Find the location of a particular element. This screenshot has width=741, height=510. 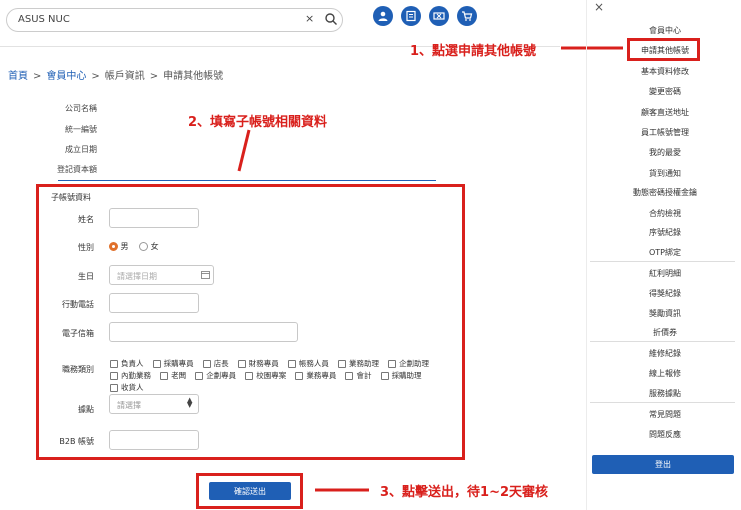

form-title: 子帳號資料 is located at coordinates (71, 197).